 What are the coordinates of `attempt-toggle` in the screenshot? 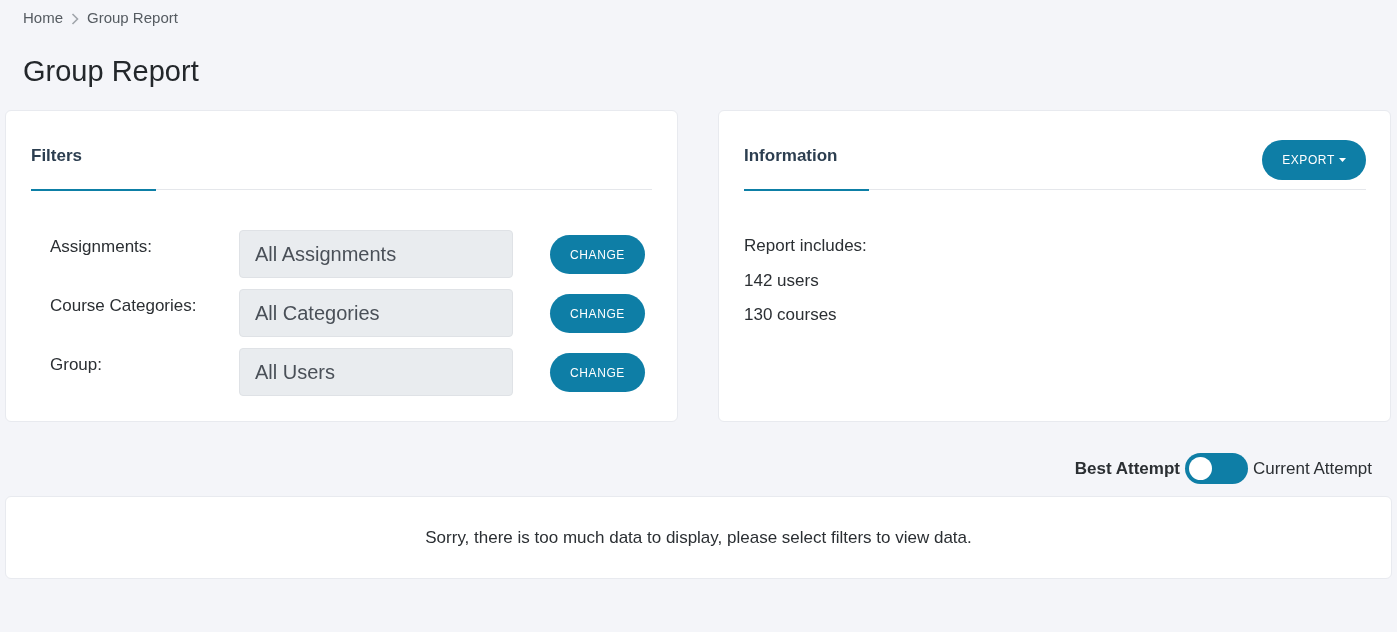 It's located at (1216, 468).